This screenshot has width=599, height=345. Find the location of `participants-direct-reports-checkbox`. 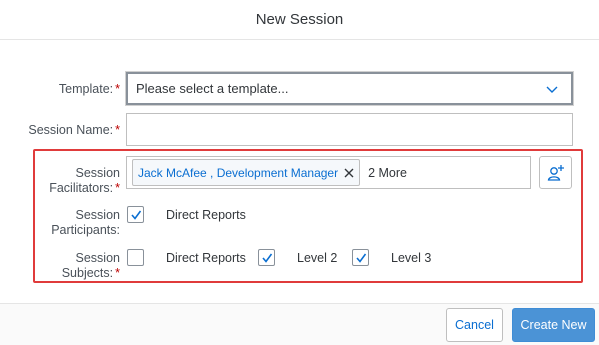

participants-direct-reports-checkbox is located at coordinates (135, 214).